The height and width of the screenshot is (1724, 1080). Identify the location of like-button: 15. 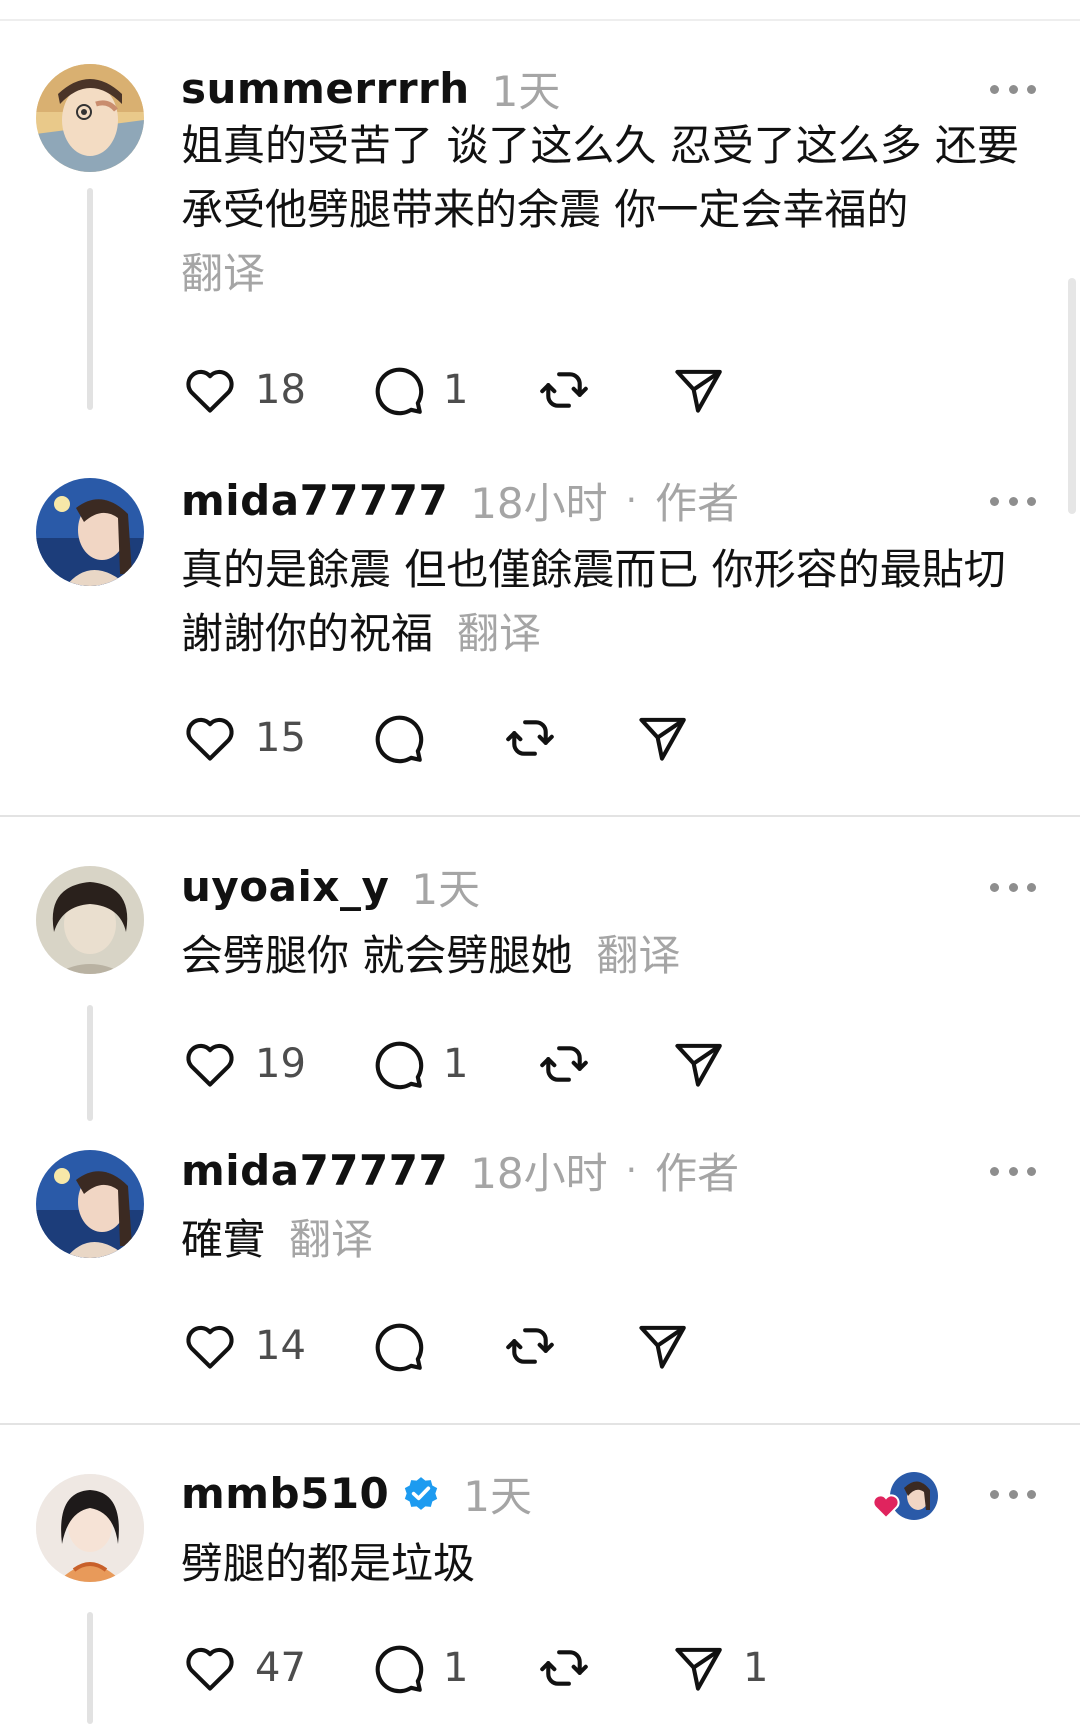
(243, 738).